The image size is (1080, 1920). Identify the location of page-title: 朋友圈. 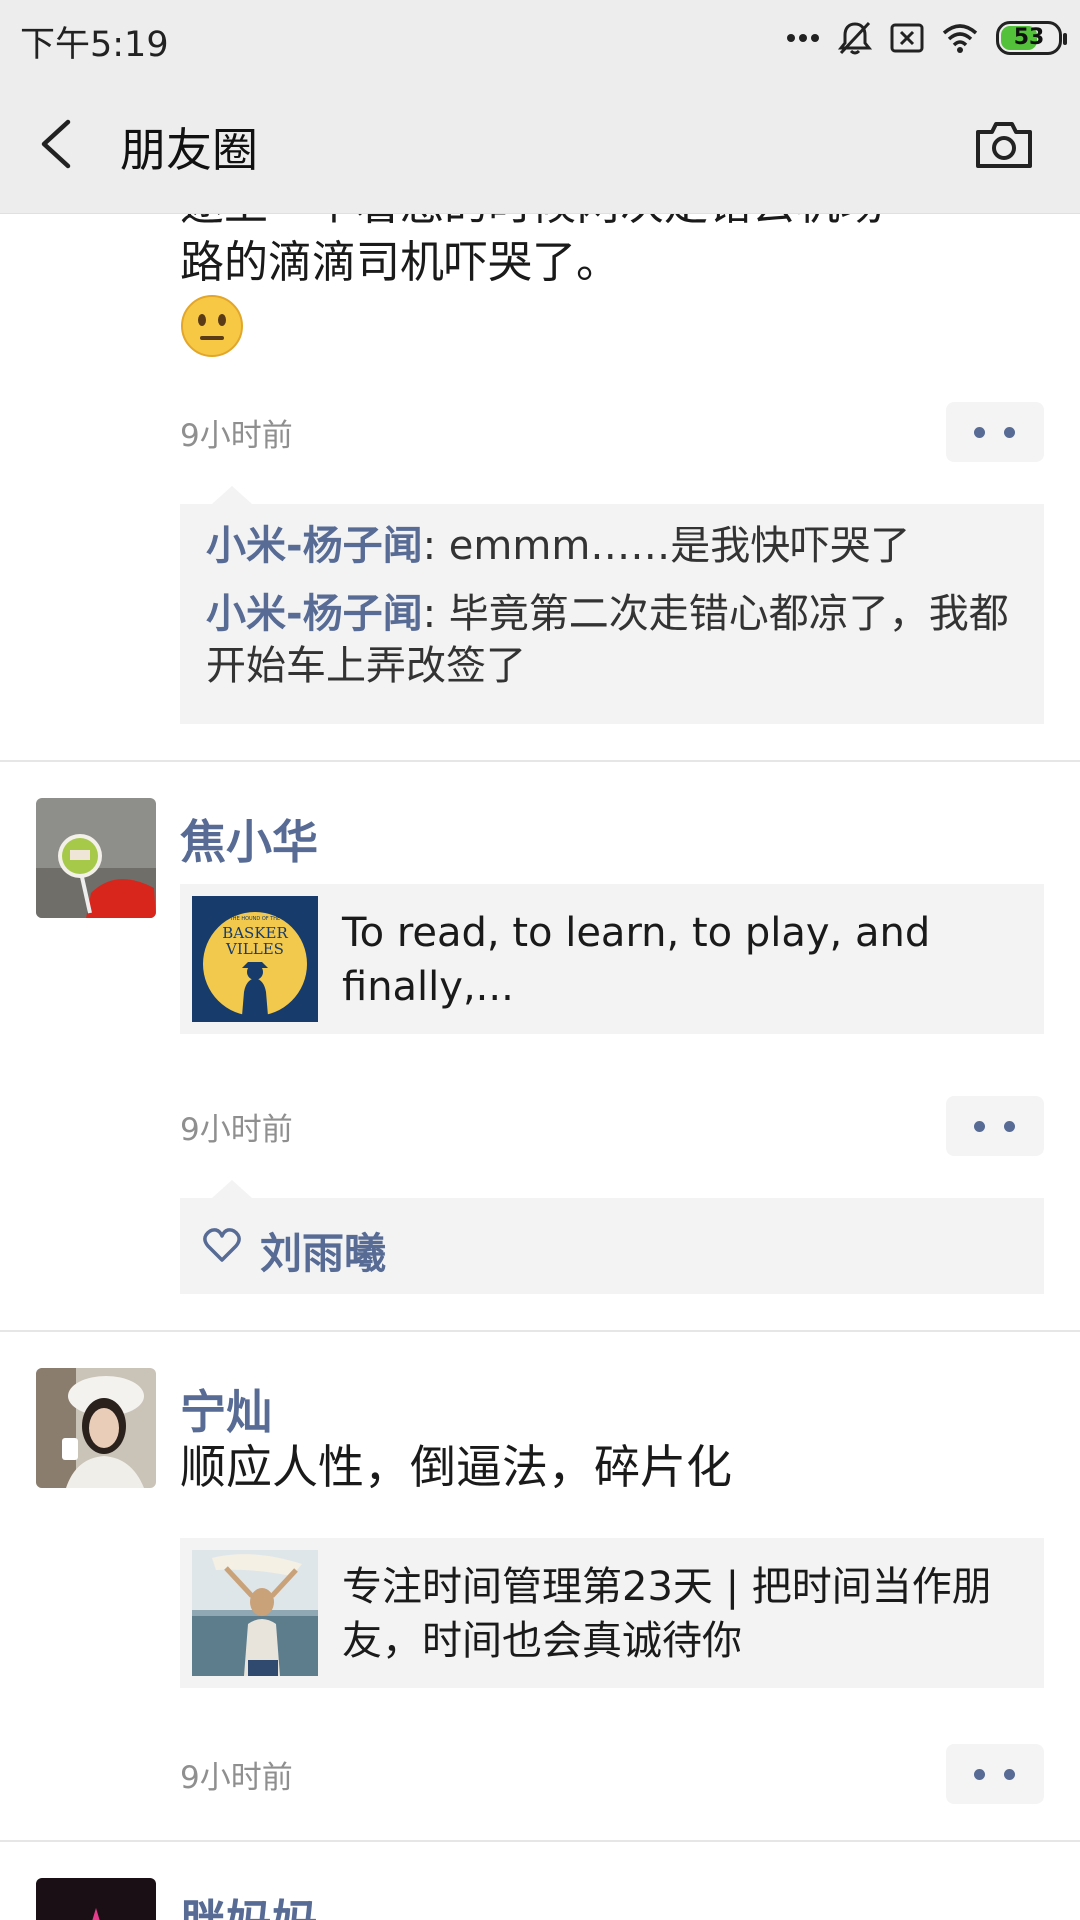
(189, 150).